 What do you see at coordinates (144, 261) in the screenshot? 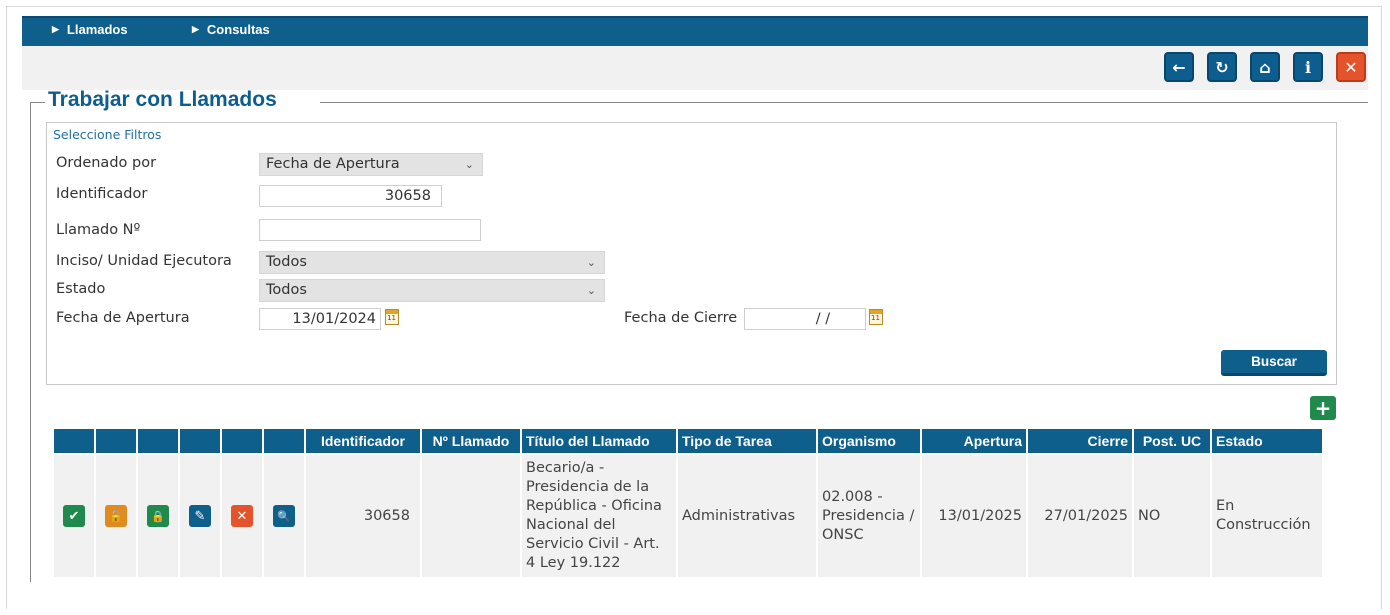
I see `inciso-label: Inciso/ Unidad Ejecutora` at bounding box center [144, 261].